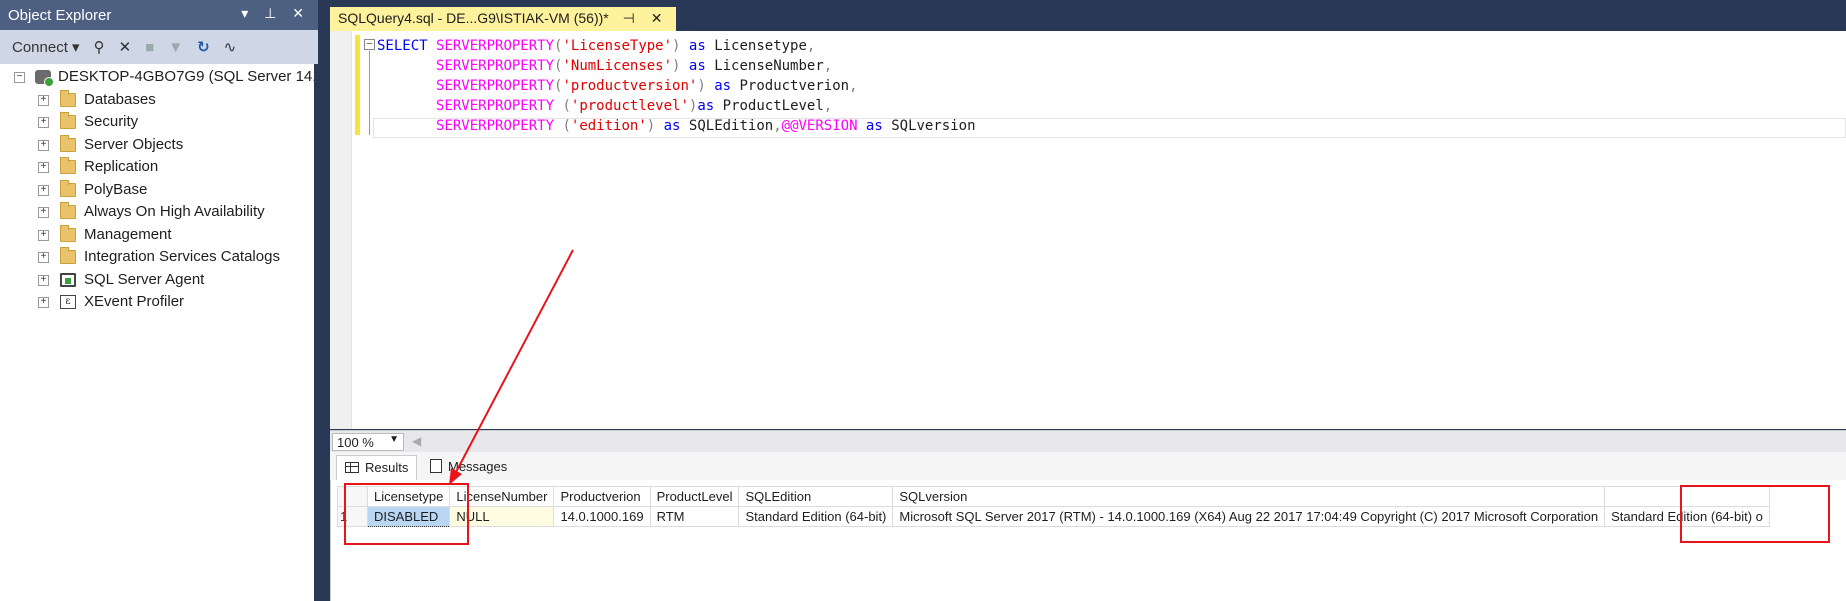 The height and width of the screenshot is (601, 1846). Describe the element at coordinates (134, 301) in the screenshot. I see `tree-node-label: XEvent Profiler` at that location.